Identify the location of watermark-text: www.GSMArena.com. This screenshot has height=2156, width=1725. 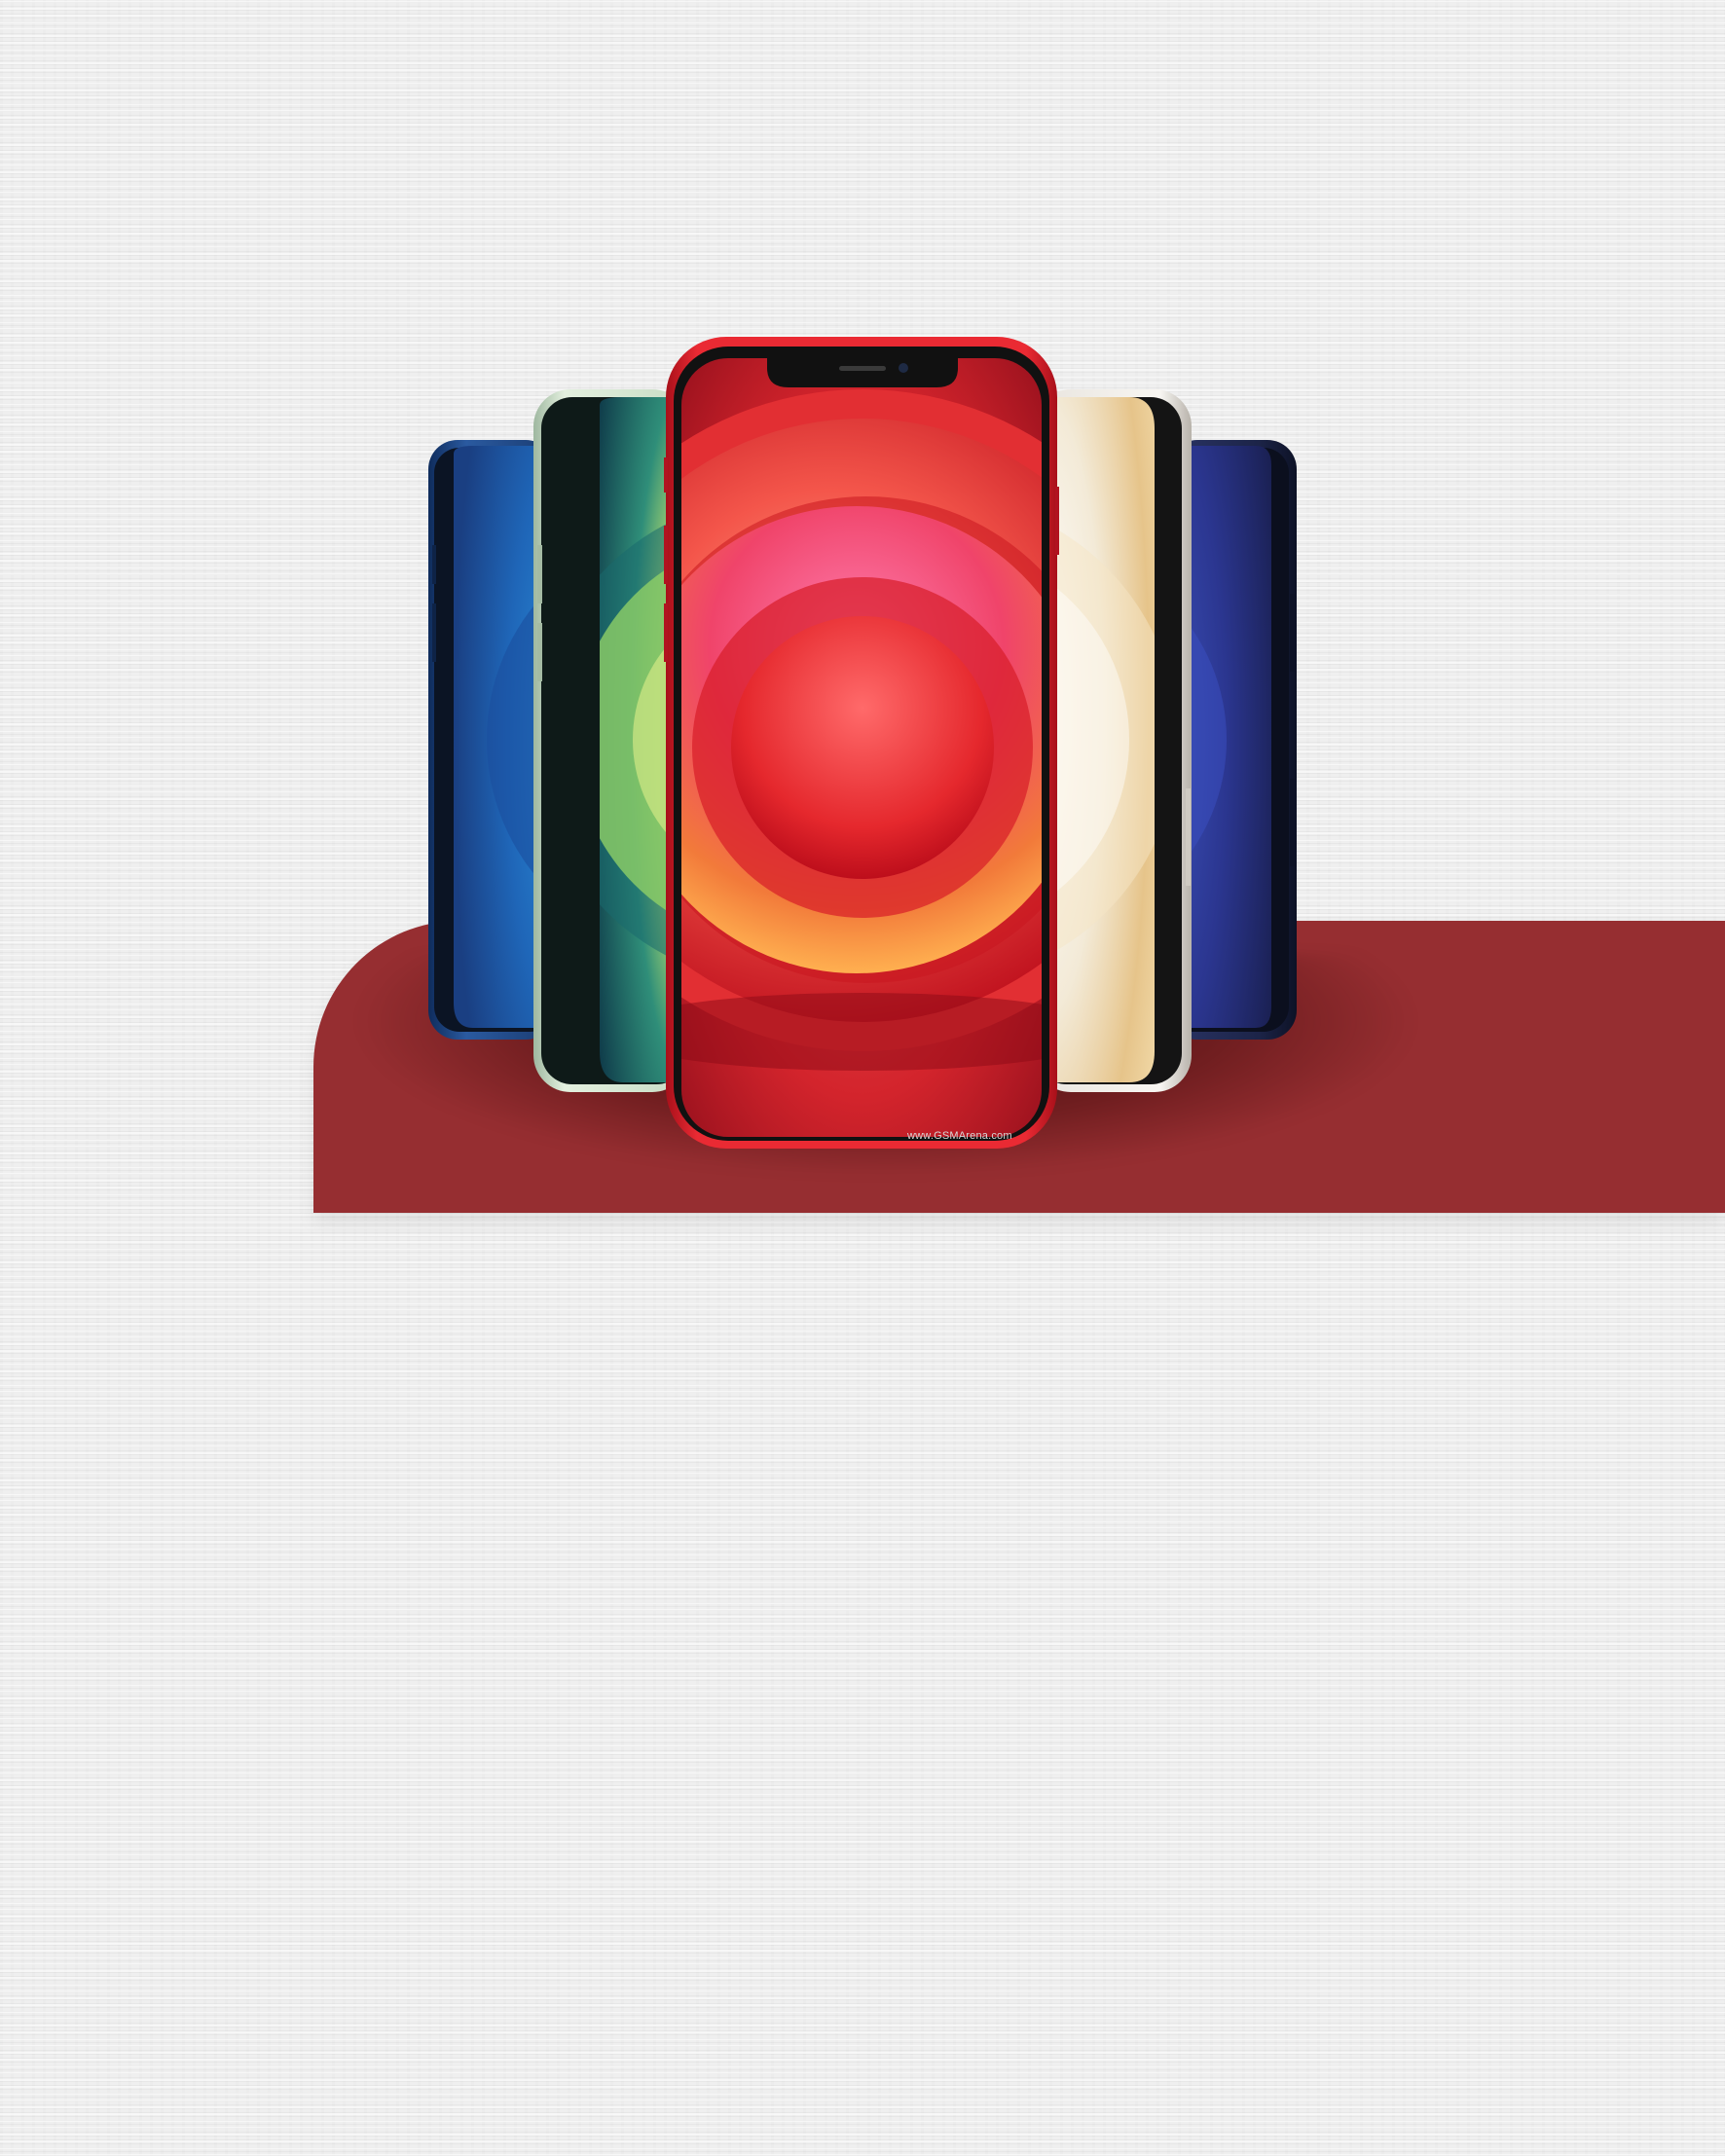
(959, 1136).